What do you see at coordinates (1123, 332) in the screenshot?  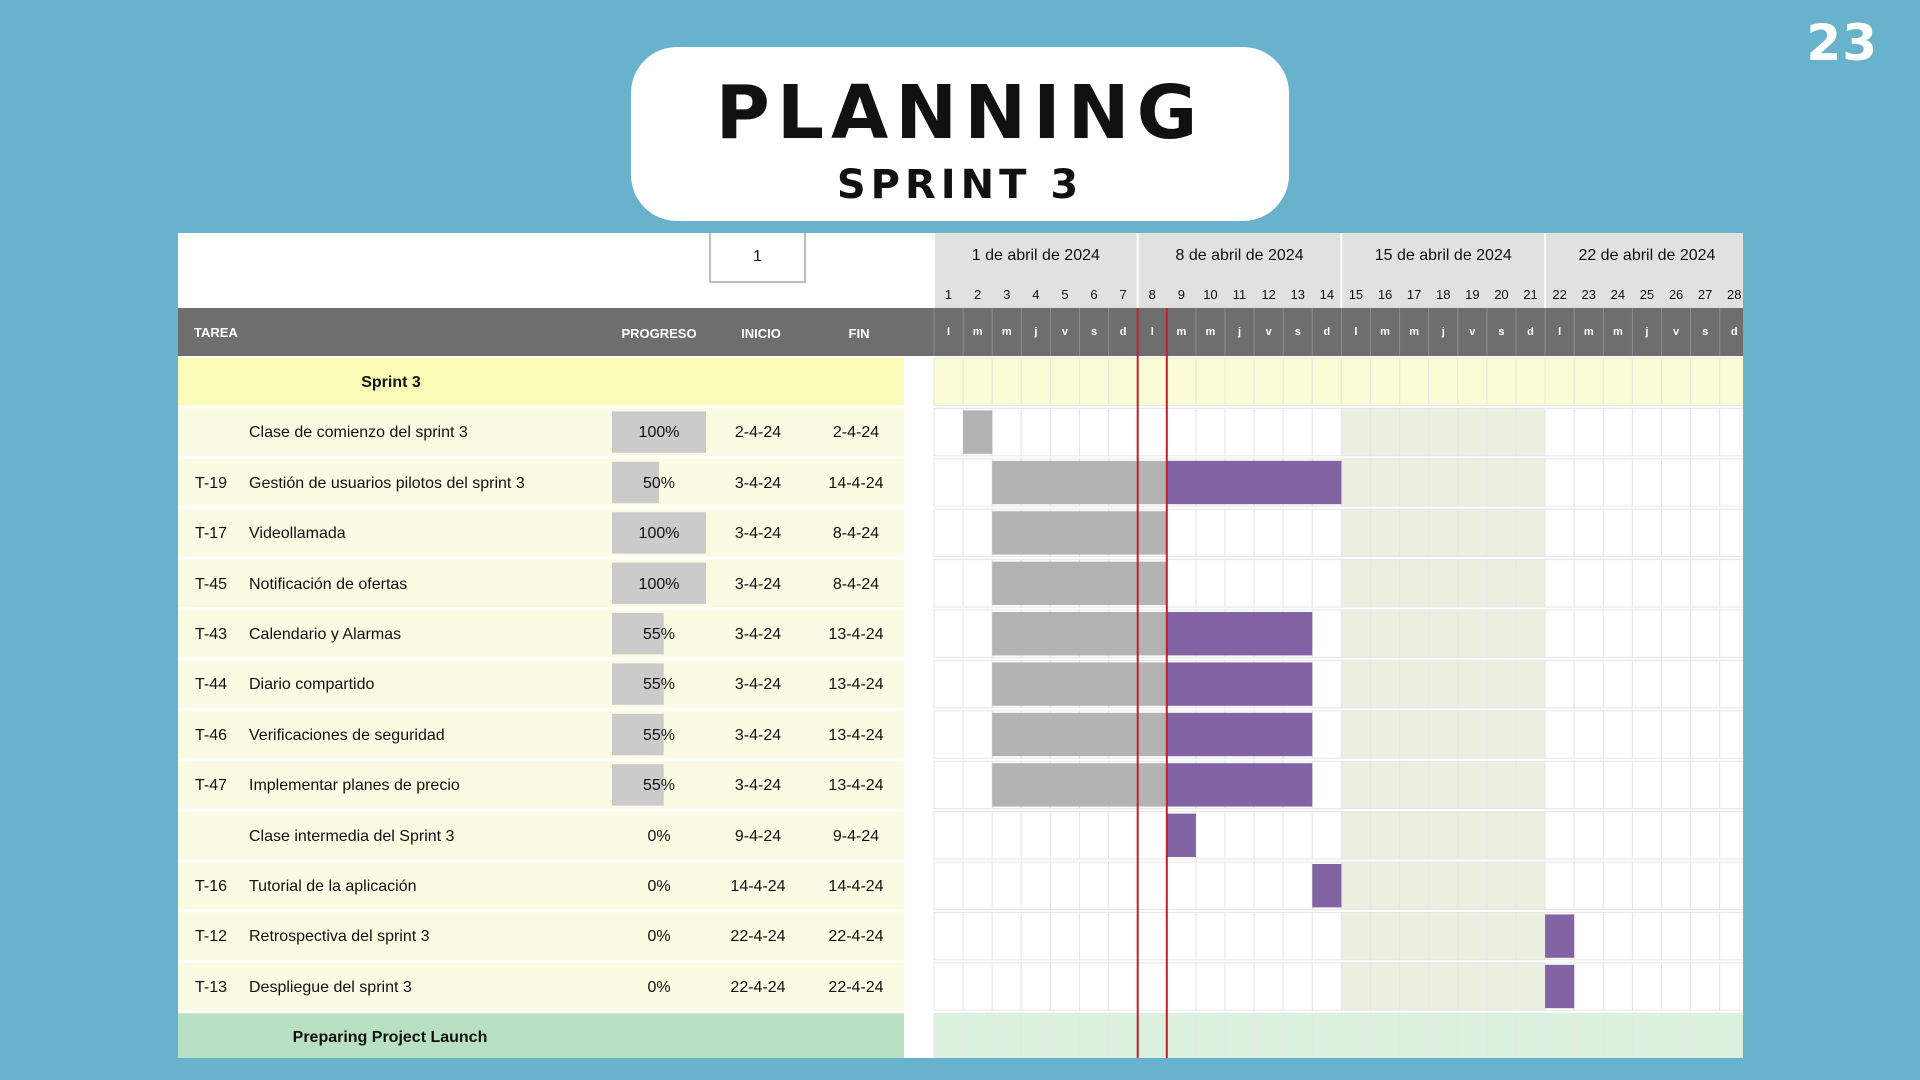 I see `weekday-letter: d` at bounding box center [1123, 332].